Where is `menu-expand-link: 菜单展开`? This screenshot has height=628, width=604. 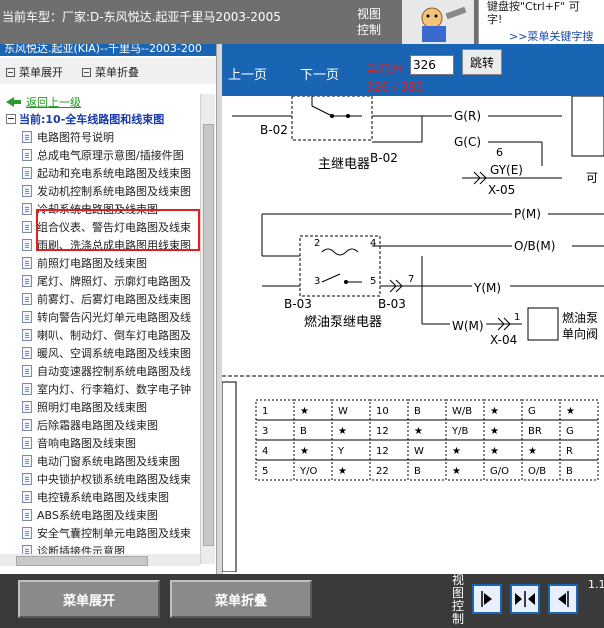
menu-expand-link: 菜单展开 is located at coordinates (34, 72).